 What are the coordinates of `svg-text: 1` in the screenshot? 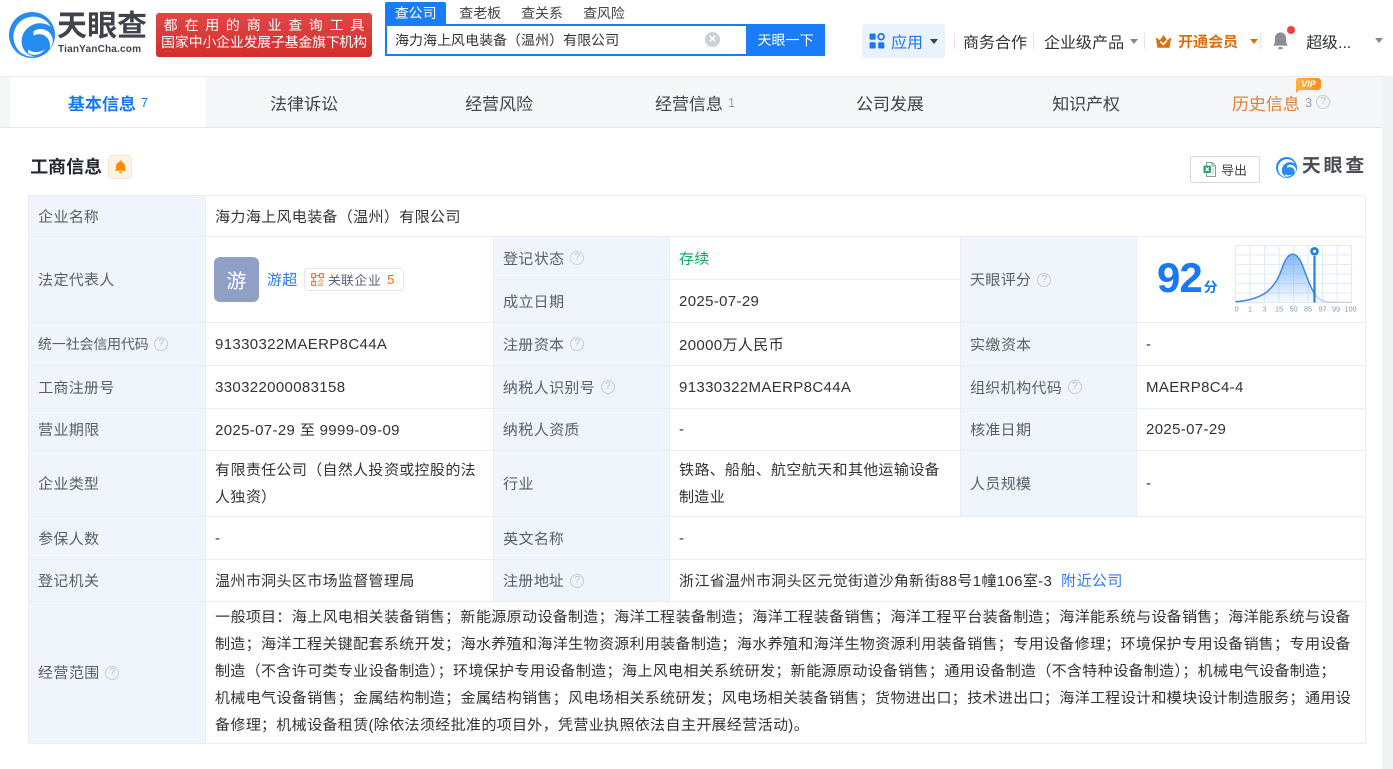 It's located at (1250, 309).